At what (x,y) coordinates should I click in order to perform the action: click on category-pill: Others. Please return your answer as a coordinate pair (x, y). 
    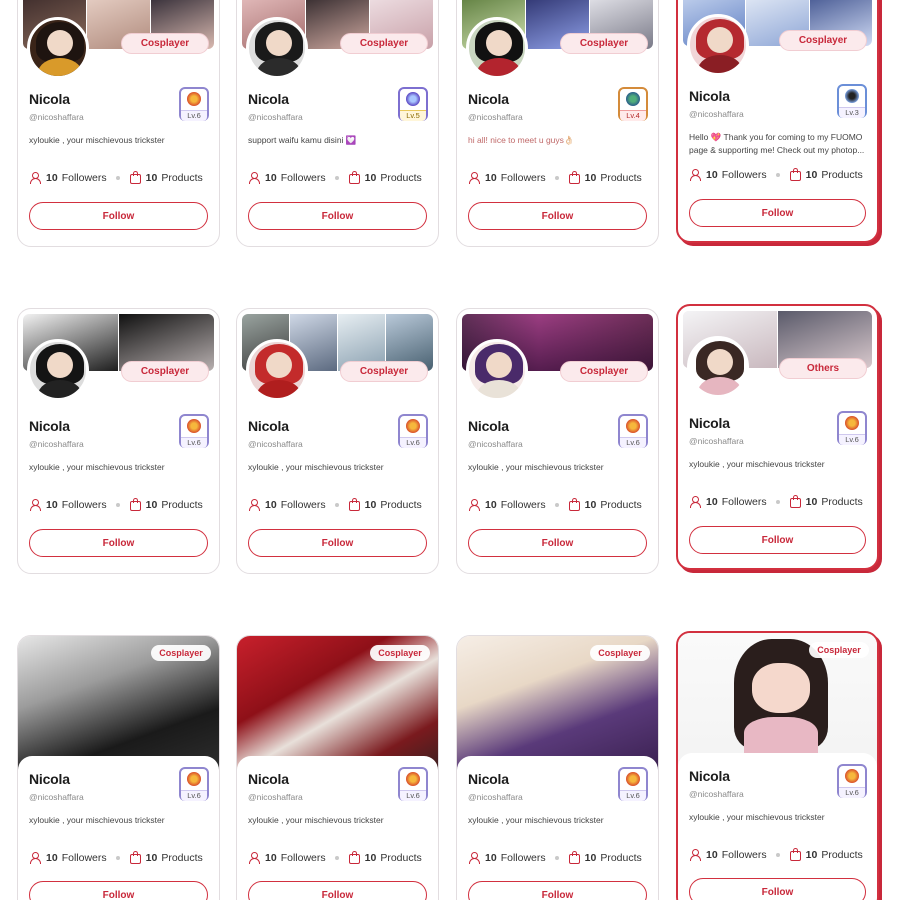
    Looking at the image, I should click on (823, 368).